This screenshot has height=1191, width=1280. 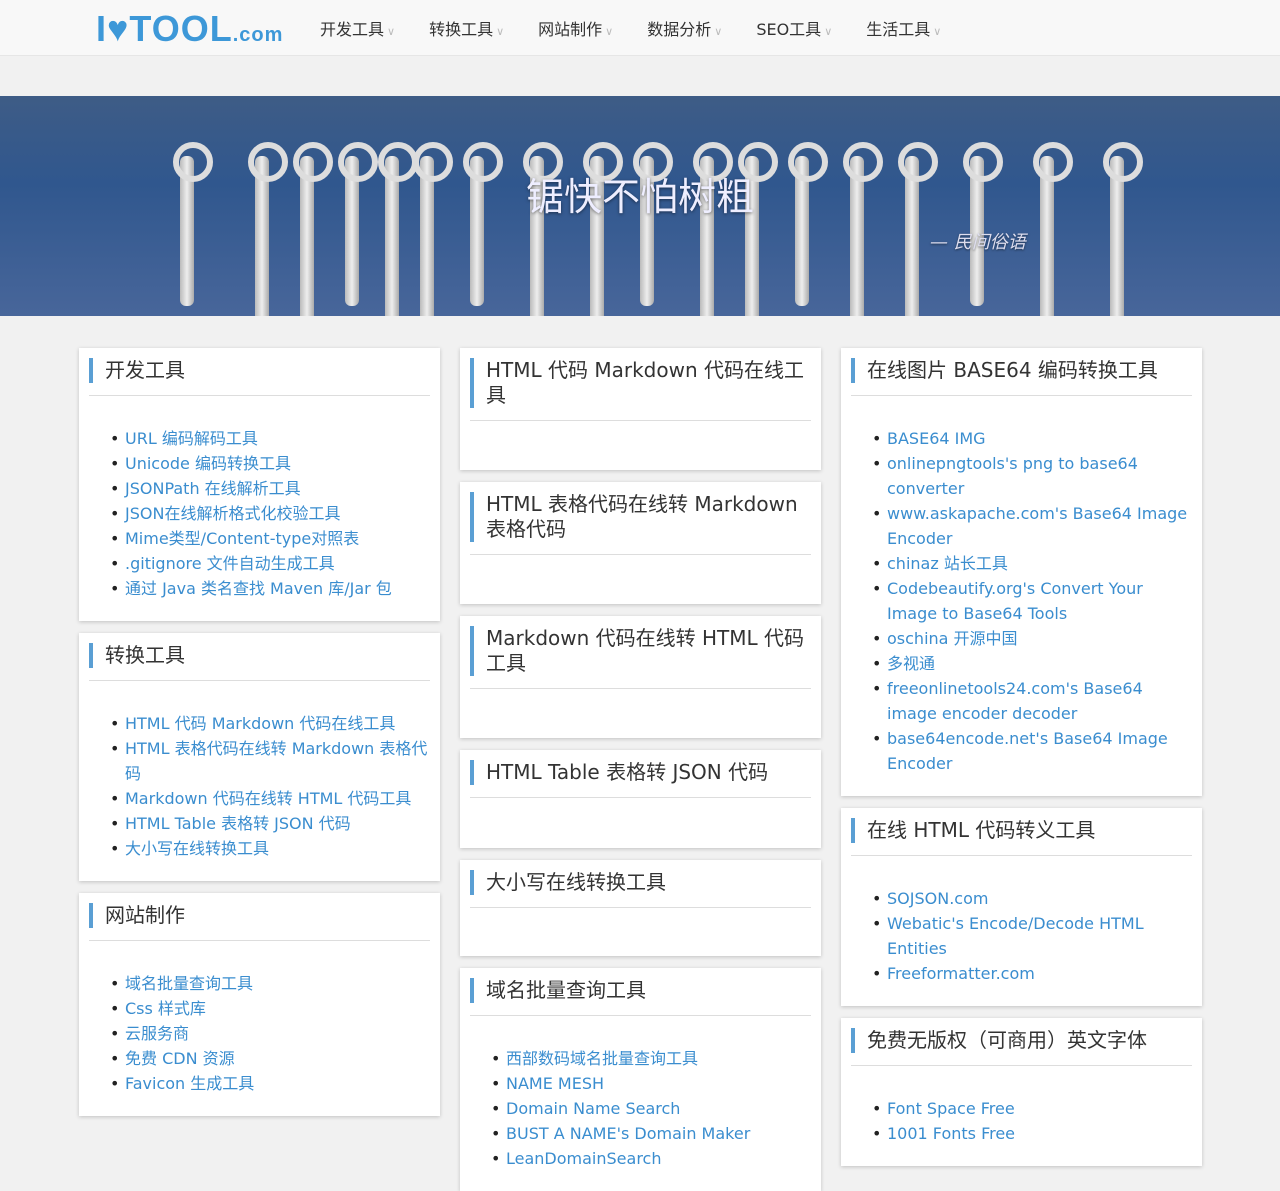 I want to click on tool-link: Webatic's Encode/Decode HTML Entities, so click(x=1032, y=936).